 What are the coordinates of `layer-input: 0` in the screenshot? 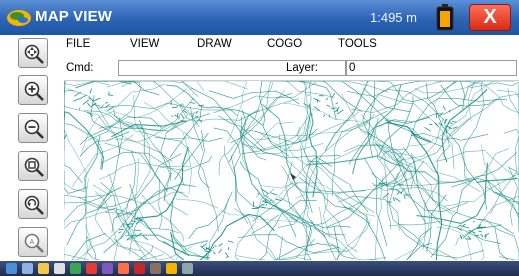 It's located at (431, 68).